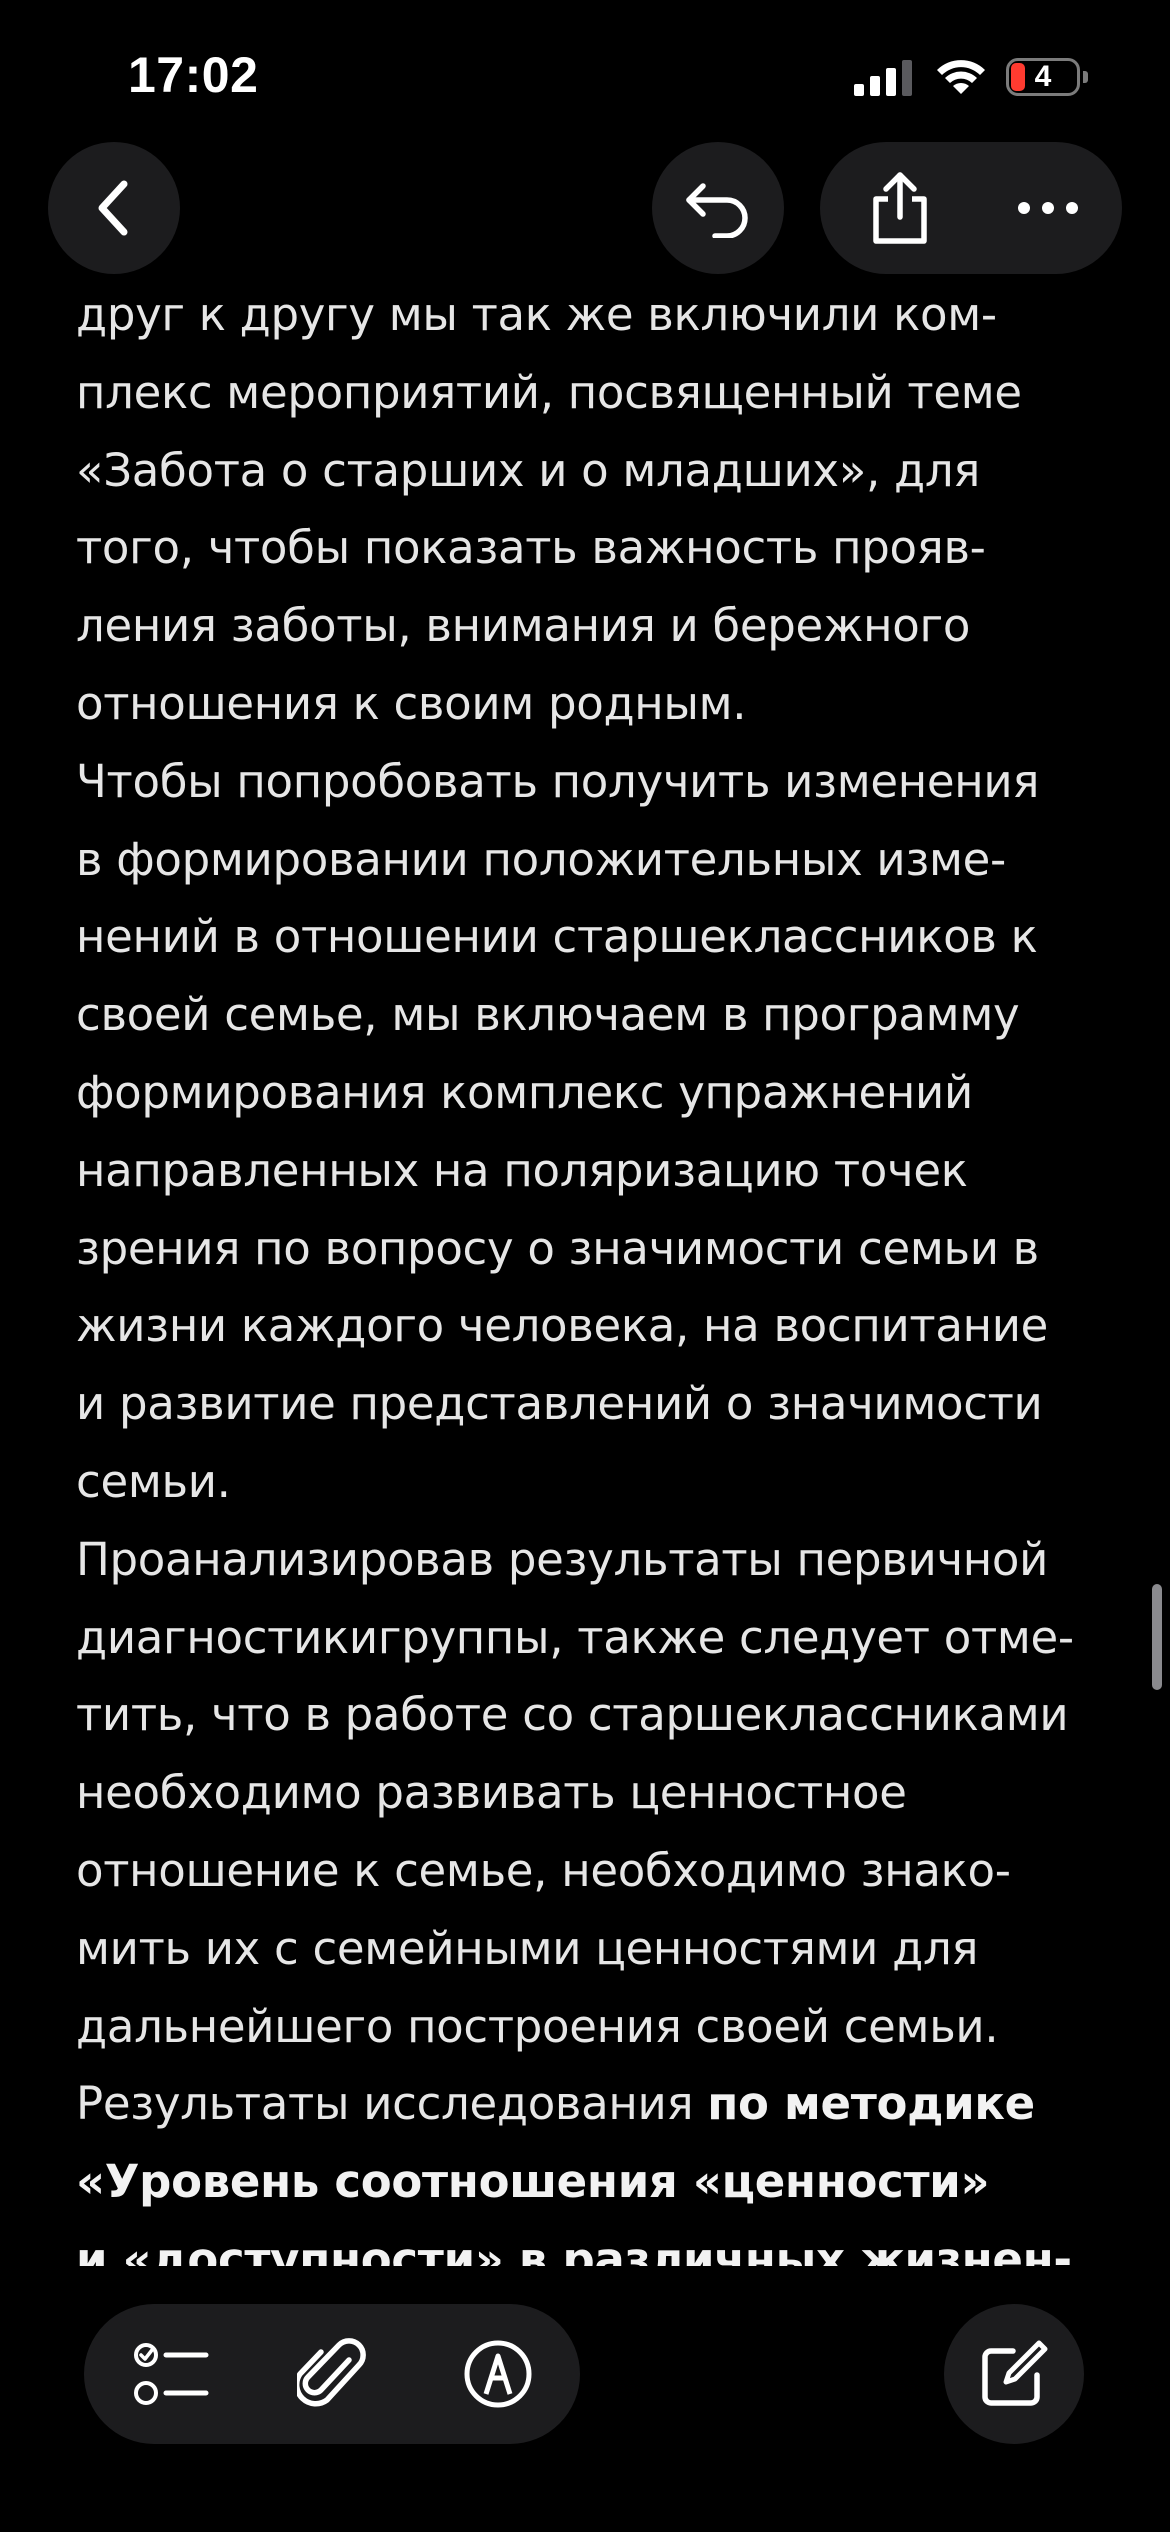  What do you see at coordinates (523, 626) in the screenshot?
I see `note-line: ления заботы, внимания и бережного` at bounding box center [523, 626].